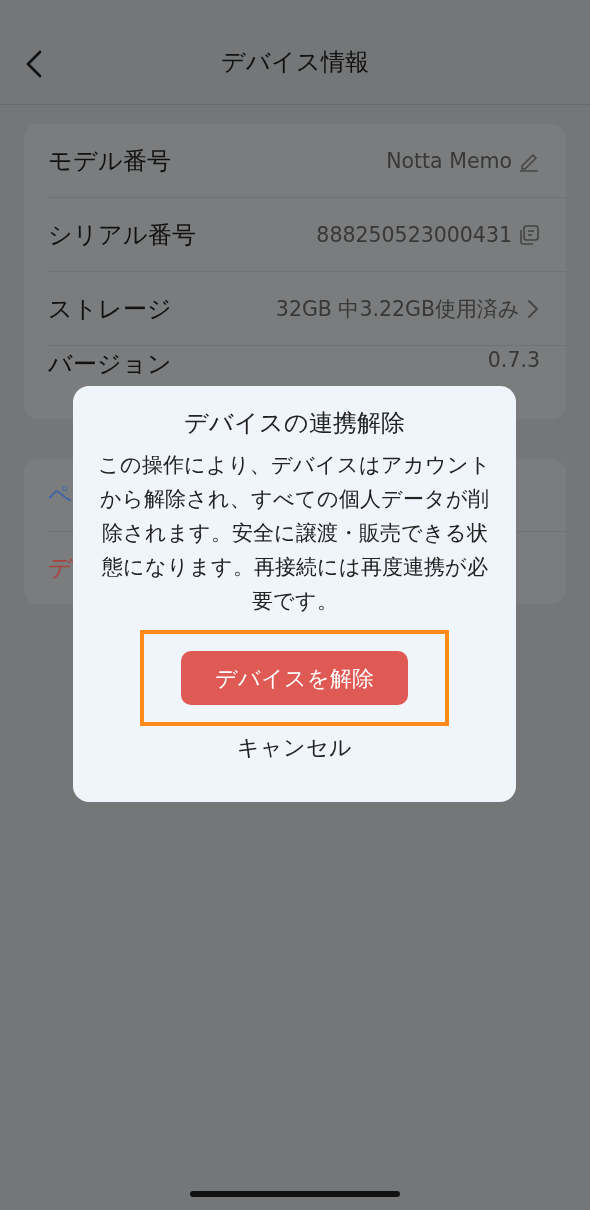 This screenshot has width=590, height=1210. I want to click on chevron-right-icon, so click(533, 308).